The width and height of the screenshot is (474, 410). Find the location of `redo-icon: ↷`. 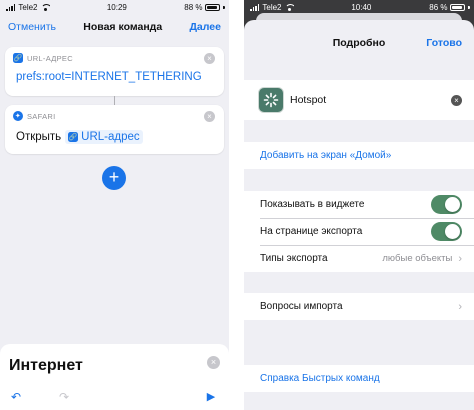

redo-icon: ↷ is located at coordinates (64, 397).